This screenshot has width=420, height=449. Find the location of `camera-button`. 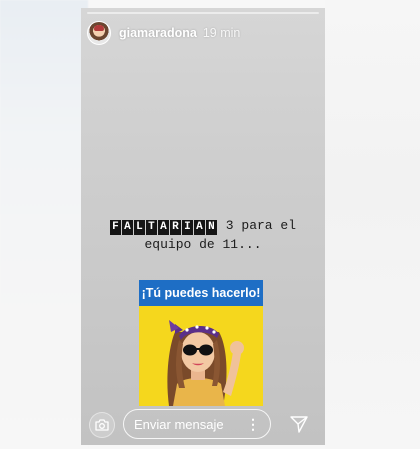

camera-button is located at coordinates (102, 425).